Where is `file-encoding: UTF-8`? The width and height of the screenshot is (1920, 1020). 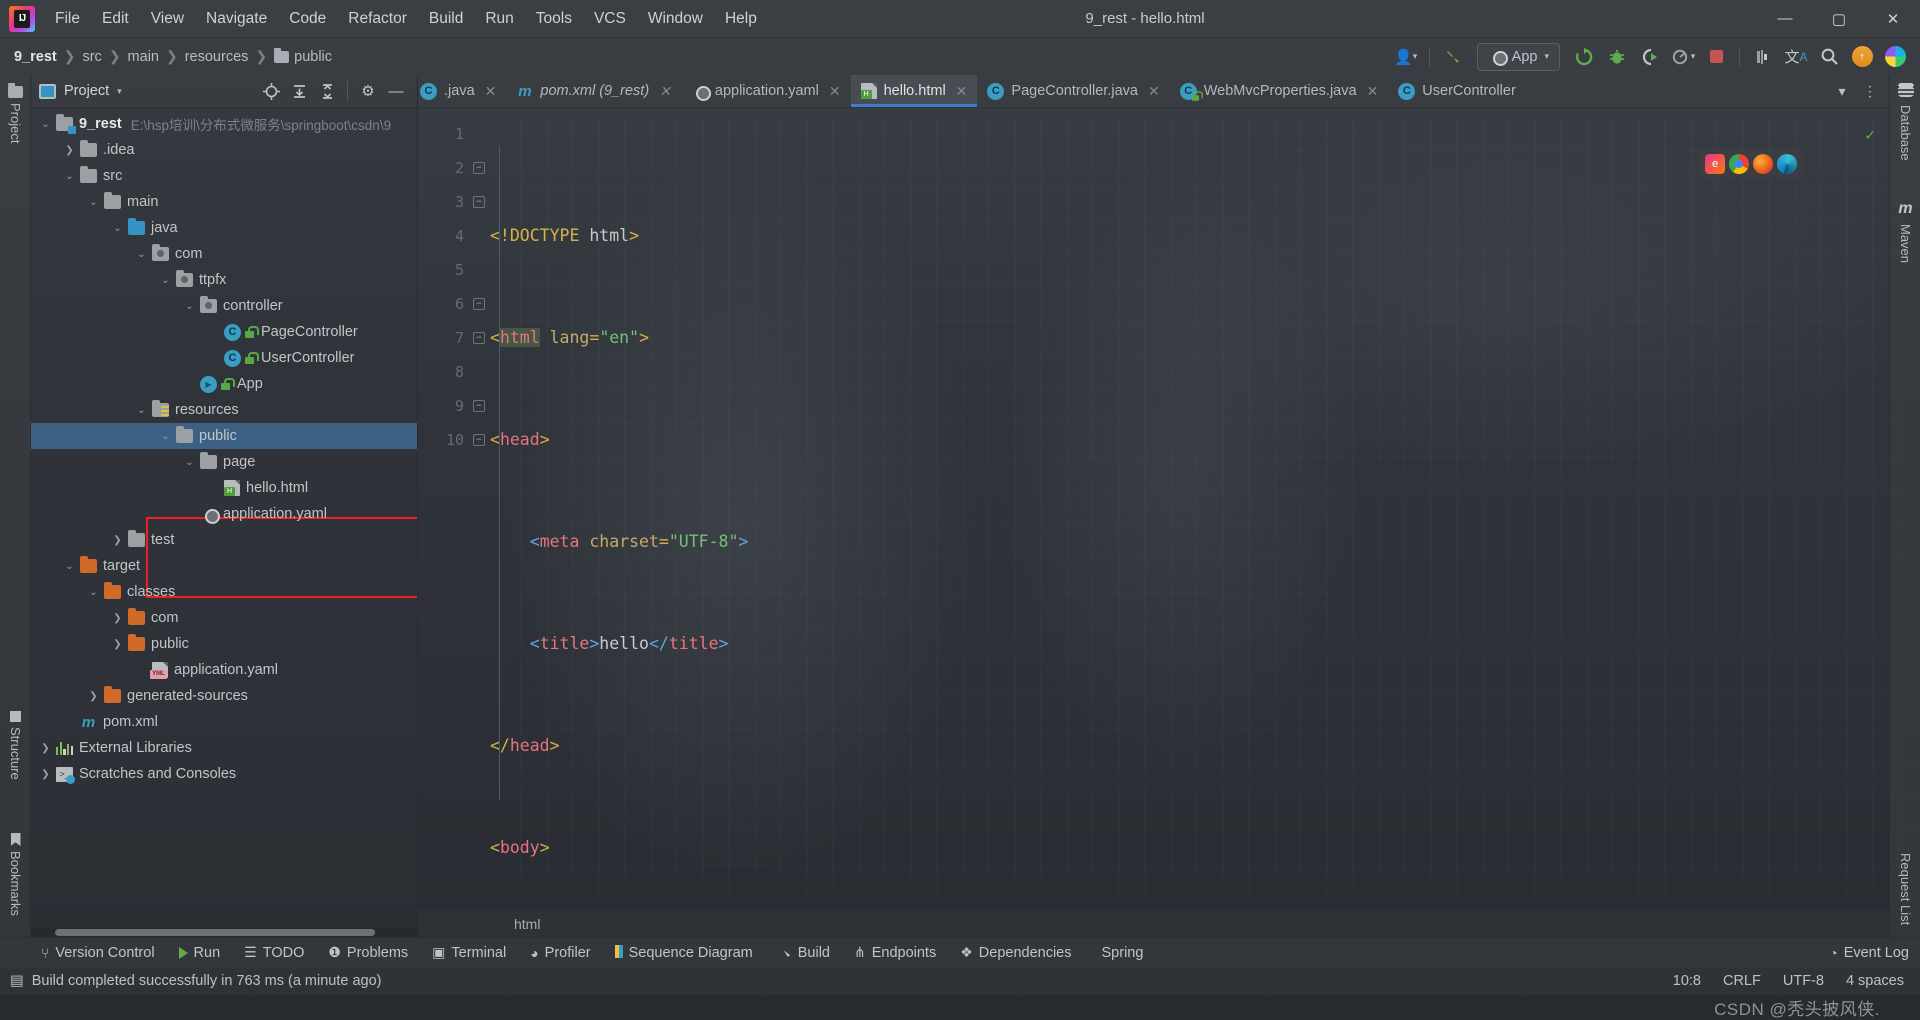
file-encoding: UTF-8 is located at coordinates (1803, 981).